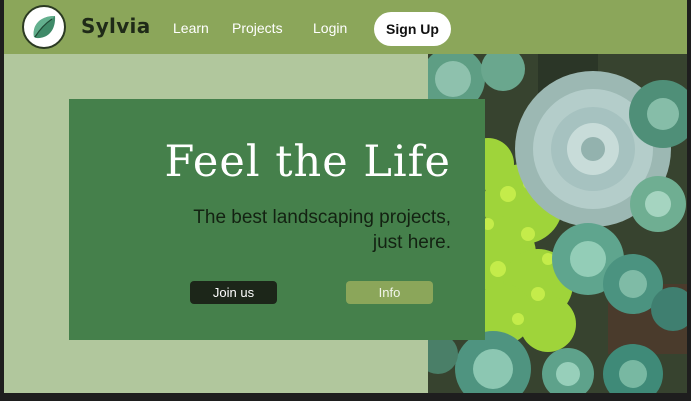 This screenshot has width=691, height=401. What do you see at coordinates (257, 28) in the screenshot?
I see `nav-projects-link: Projects` at bounding box center [257, 28].